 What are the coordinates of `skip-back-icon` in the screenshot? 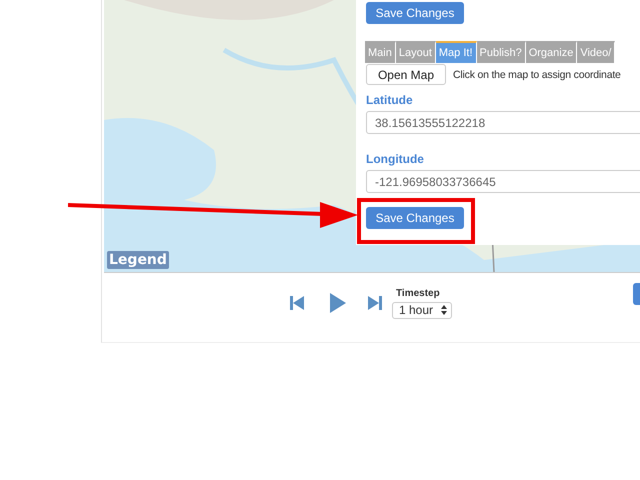 It's located at (297, 303).